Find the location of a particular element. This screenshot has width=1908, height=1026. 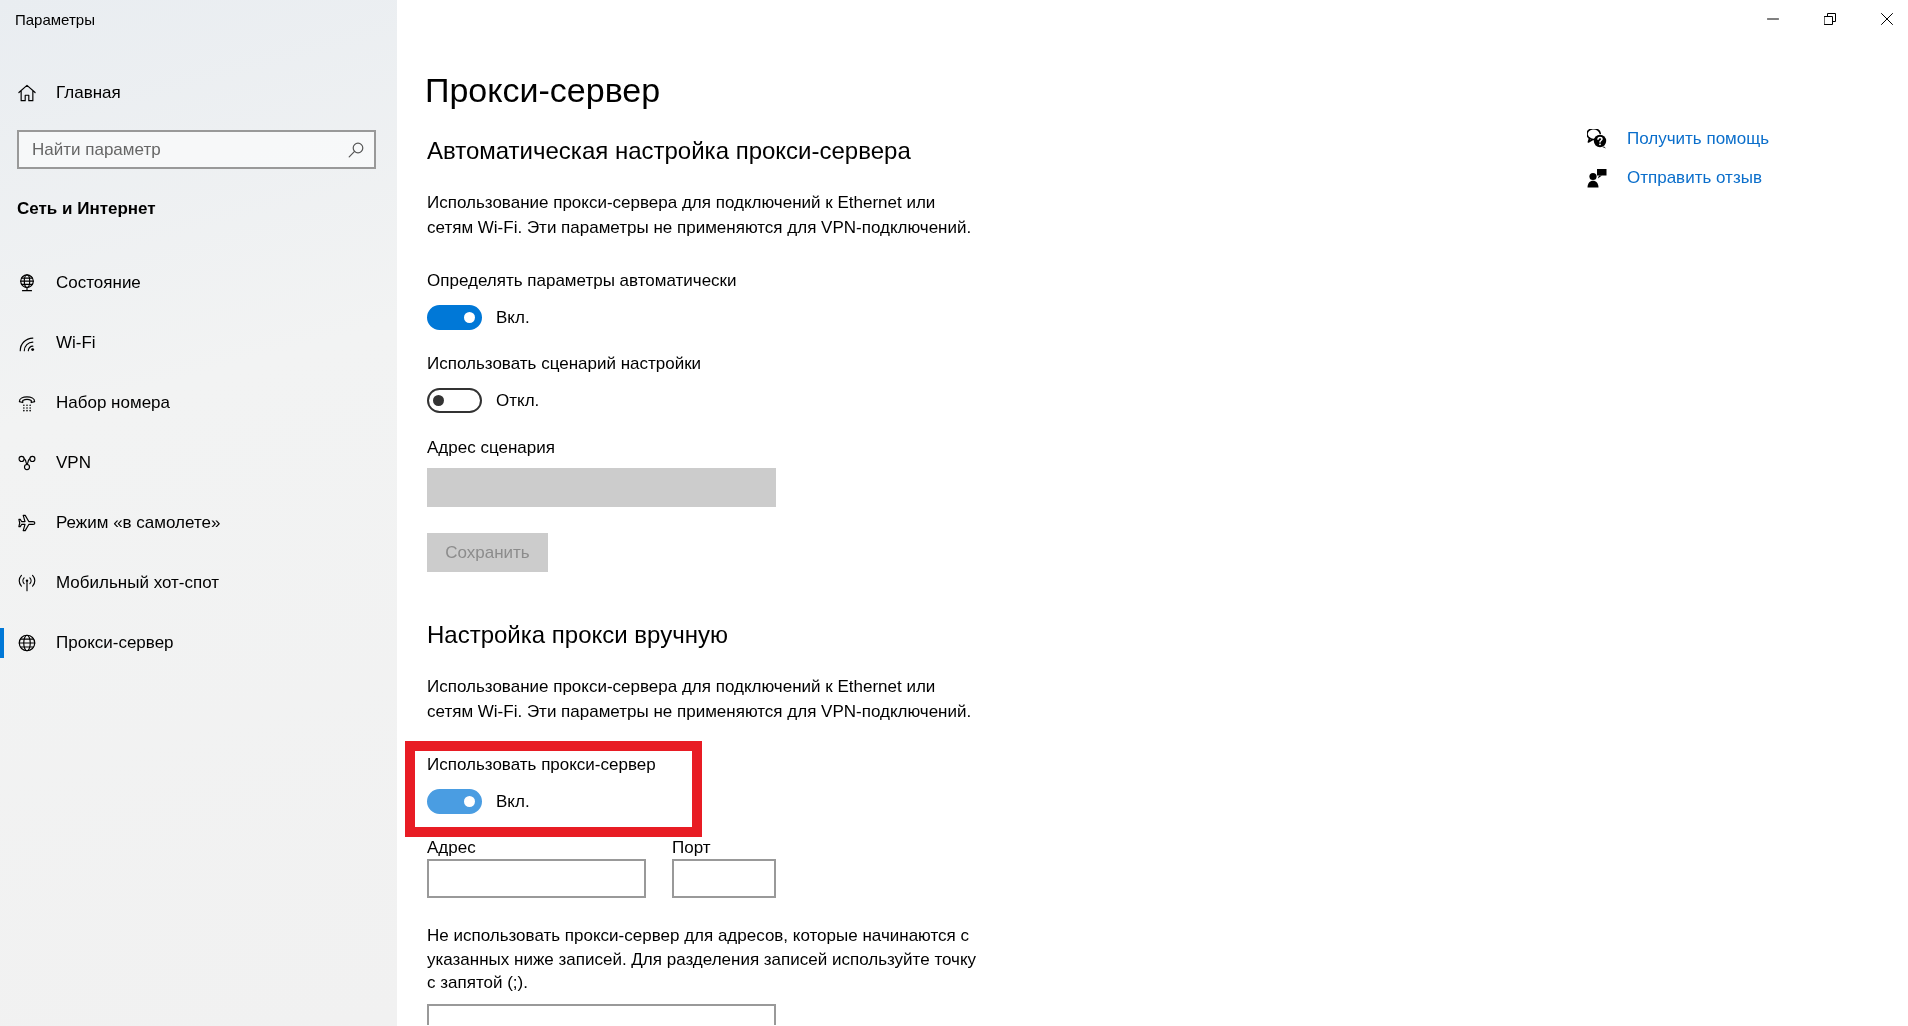

restore-icon is located at coordinates (1829, 19).